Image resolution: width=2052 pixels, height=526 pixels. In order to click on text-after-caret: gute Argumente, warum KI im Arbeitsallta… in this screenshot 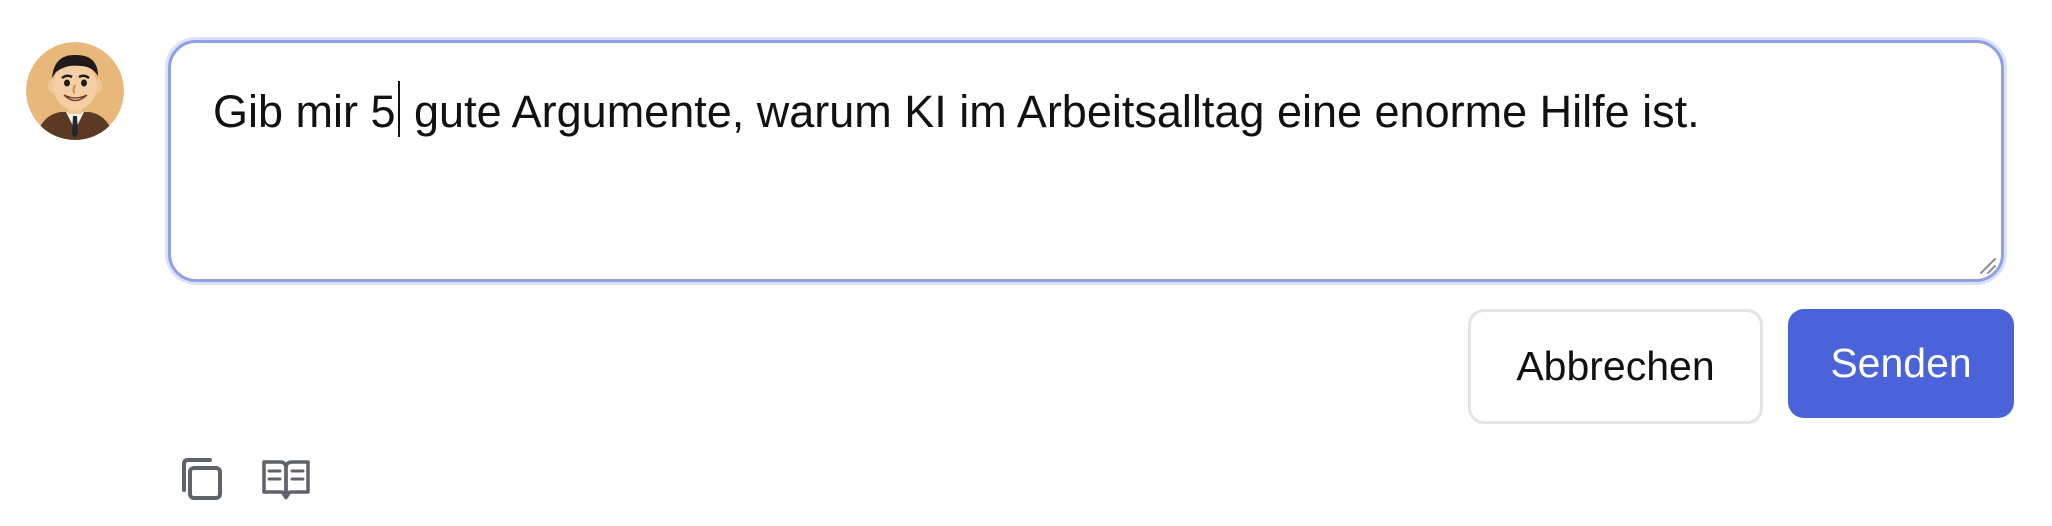, I will do `click(1050, 111)`.